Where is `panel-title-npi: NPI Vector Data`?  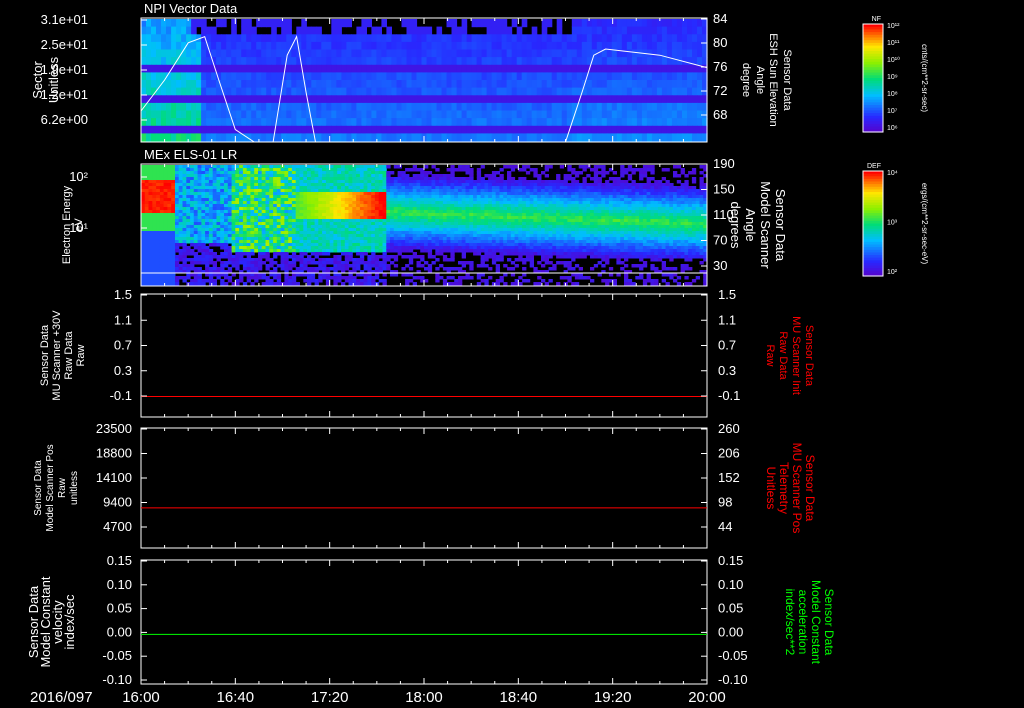
panel-title-npi: NPI Vector Data is located at coordinates (191, 8).